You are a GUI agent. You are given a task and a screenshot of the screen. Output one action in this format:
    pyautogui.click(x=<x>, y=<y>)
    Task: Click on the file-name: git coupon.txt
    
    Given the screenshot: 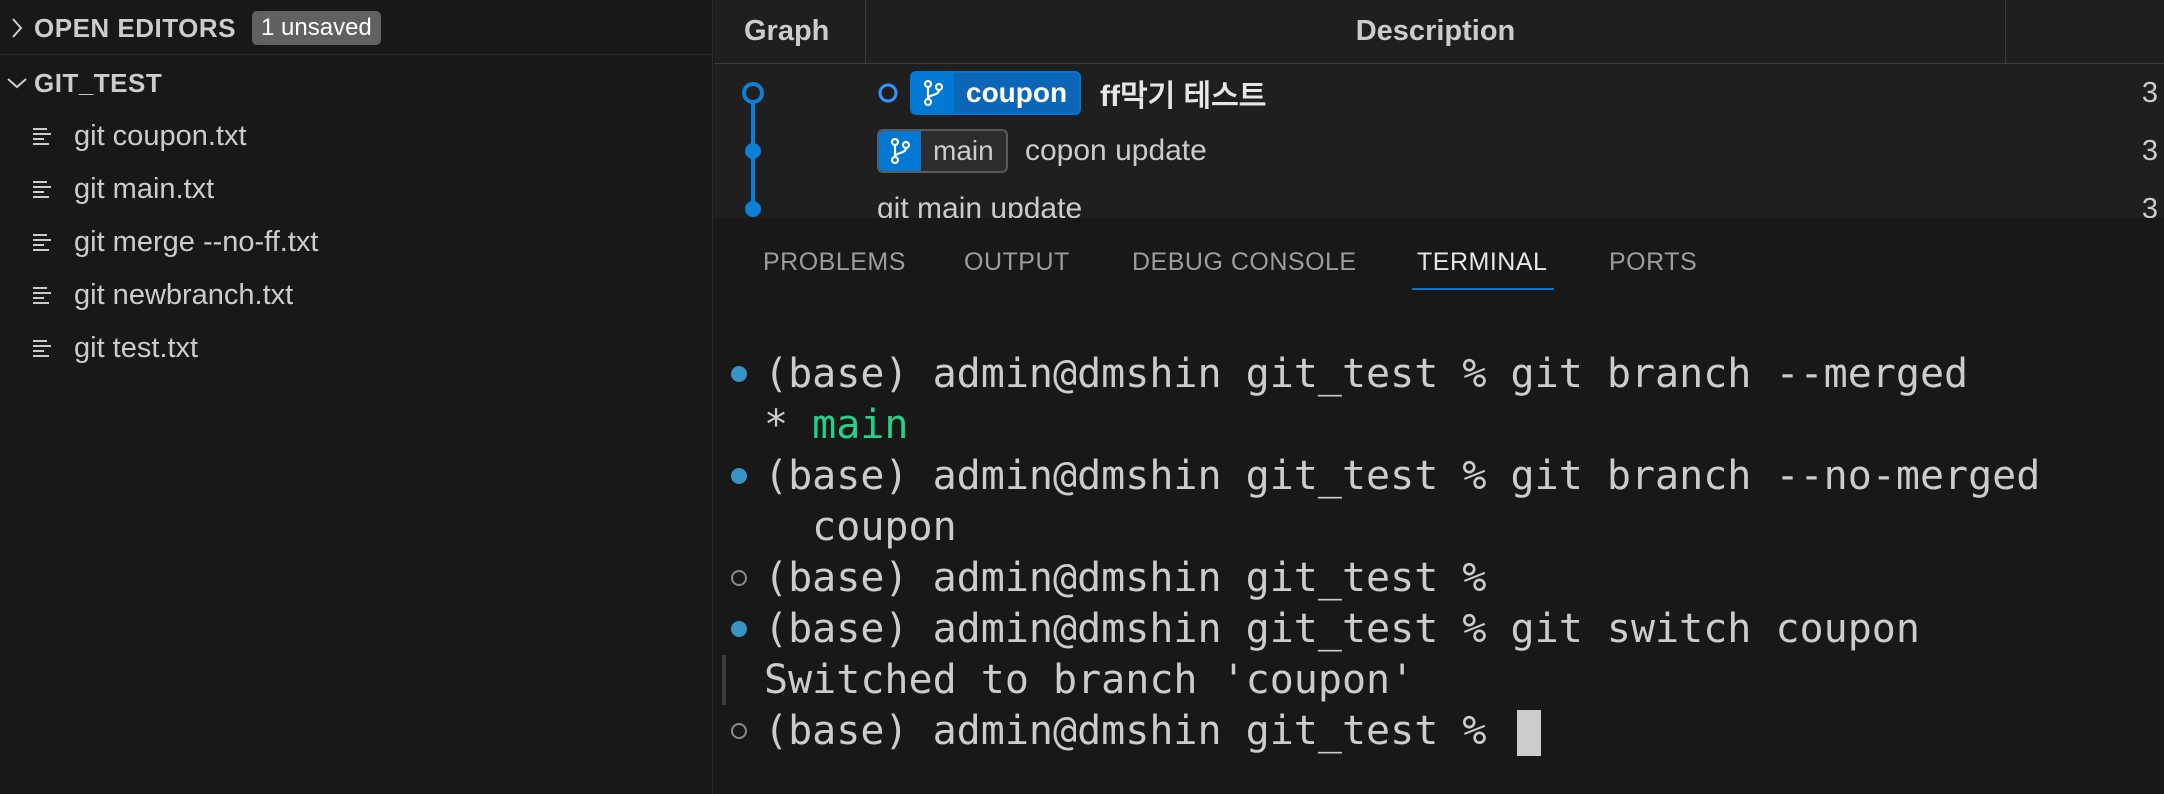 What is the action you would take?
    pyautogui.click(x=160, y=136)
    